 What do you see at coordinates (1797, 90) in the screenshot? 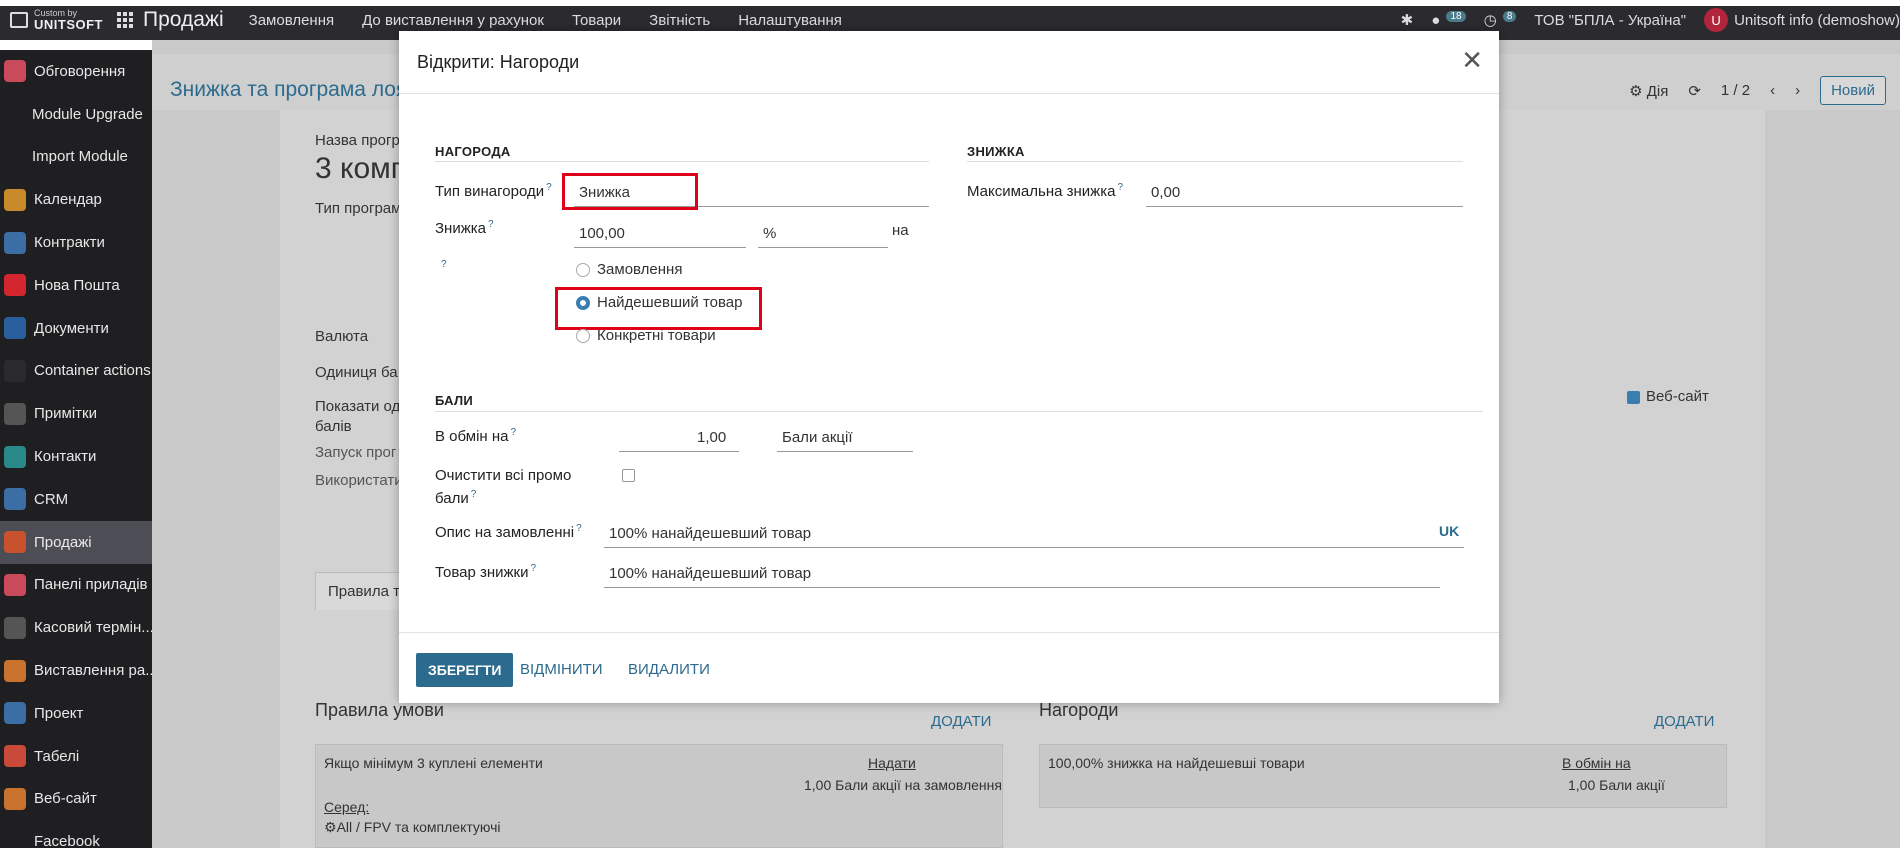
I see `pager-next-icon: ›` at bounding box center [1797, 90].